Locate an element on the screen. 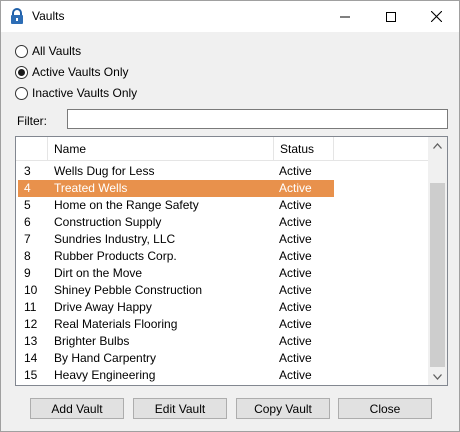 This screenshot has height=432, width=460. table-row: 6 Construction Supply Active is located at coordinates (222, 222).